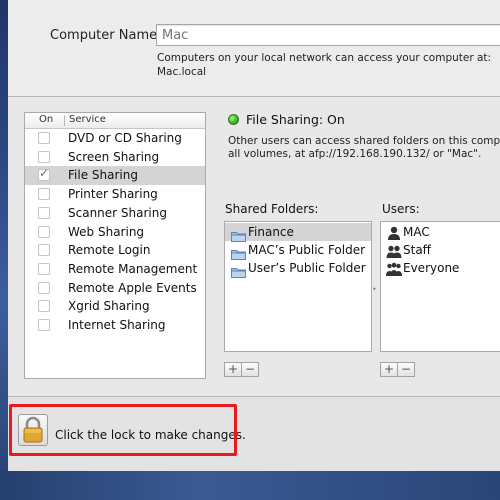  I want to click on shared-folders-label: Shared Folders:, so click(272, 209).